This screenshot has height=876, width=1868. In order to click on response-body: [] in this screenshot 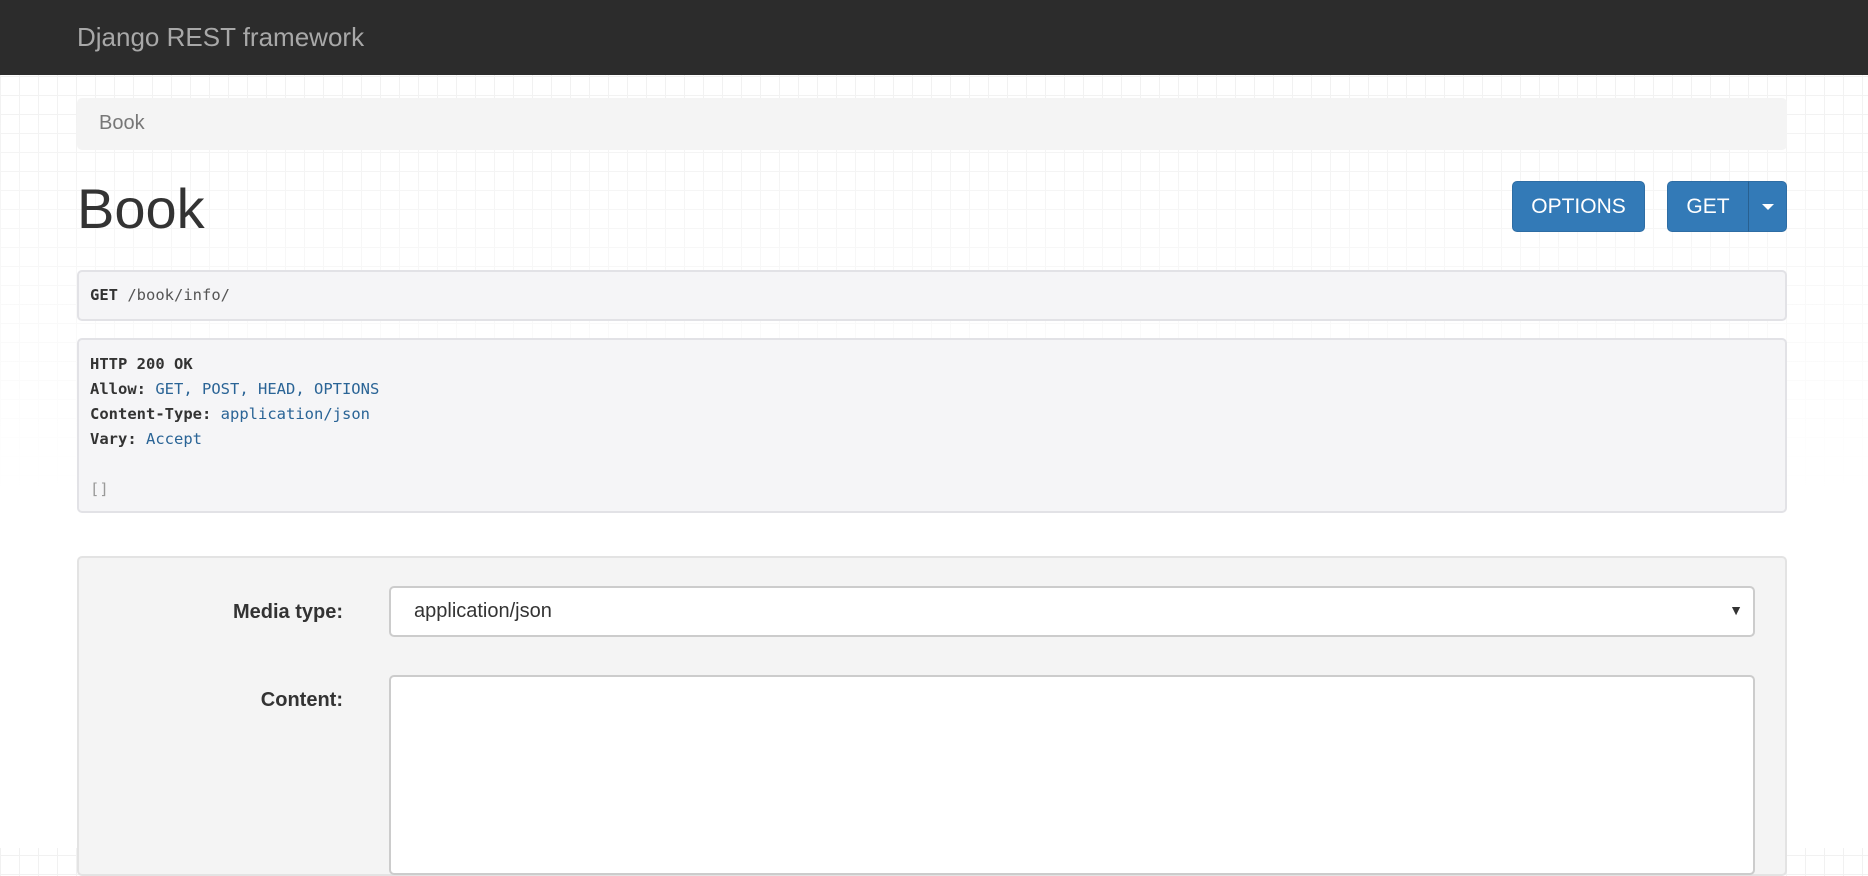, I will do `click(99, 489)`.